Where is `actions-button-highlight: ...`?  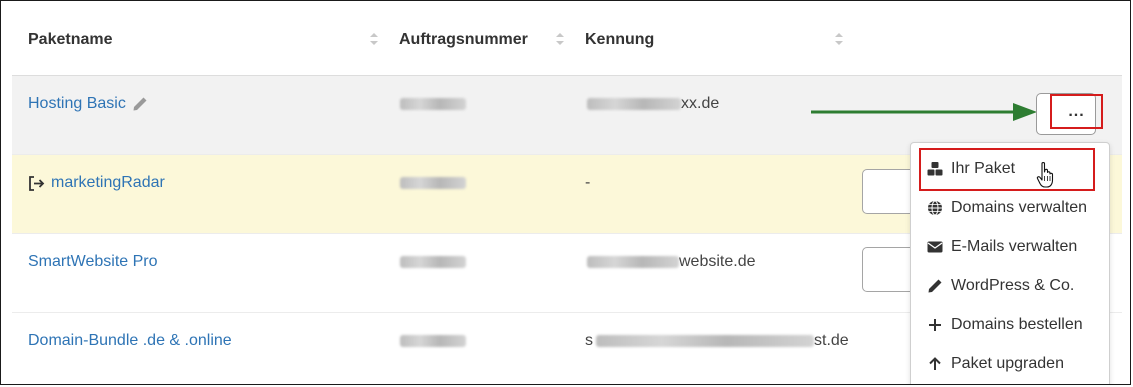
actions-button-highlight: ... is located at coordinates (1076, 111).